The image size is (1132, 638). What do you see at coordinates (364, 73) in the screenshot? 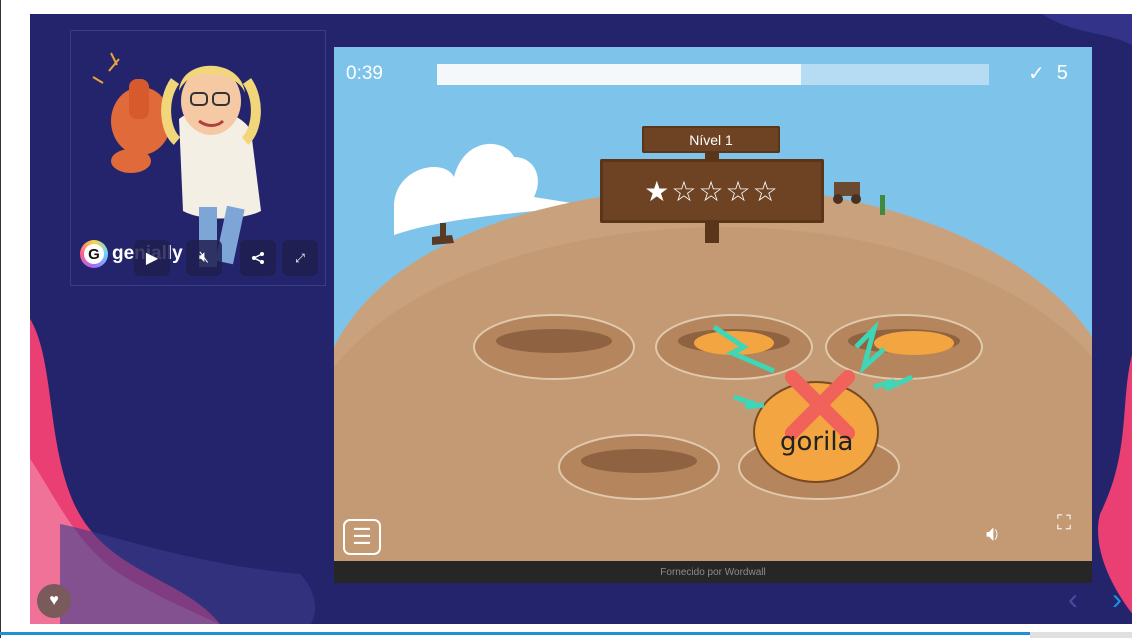
I see `game-timer: 0:39` at bounding box center [364, 73].